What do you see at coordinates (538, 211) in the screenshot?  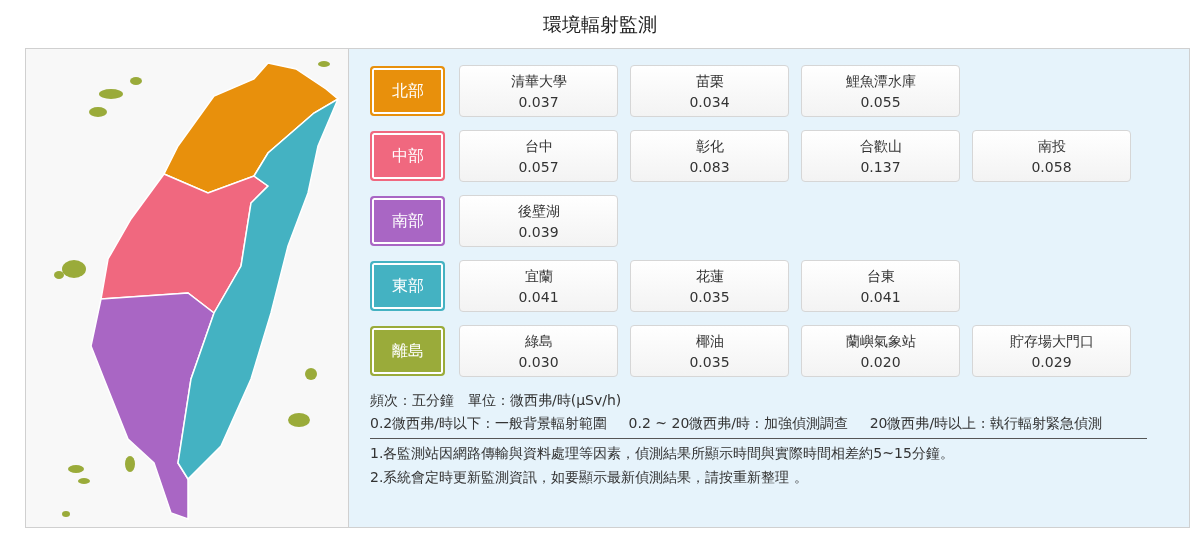 I see `station-name: 後壁湖` at bounding box center [538, 211].